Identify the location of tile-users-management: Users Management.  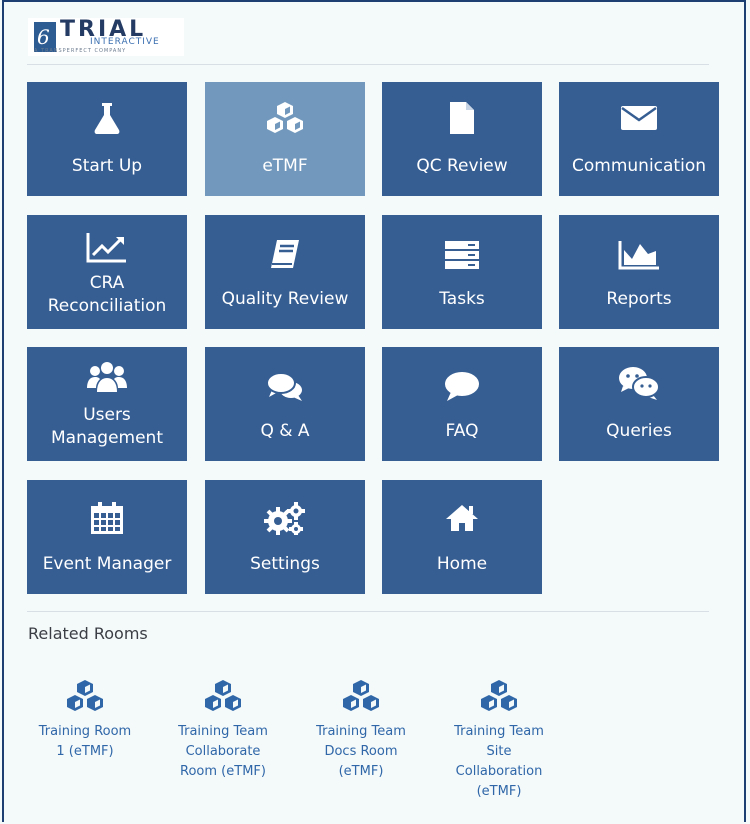
(107, 404).